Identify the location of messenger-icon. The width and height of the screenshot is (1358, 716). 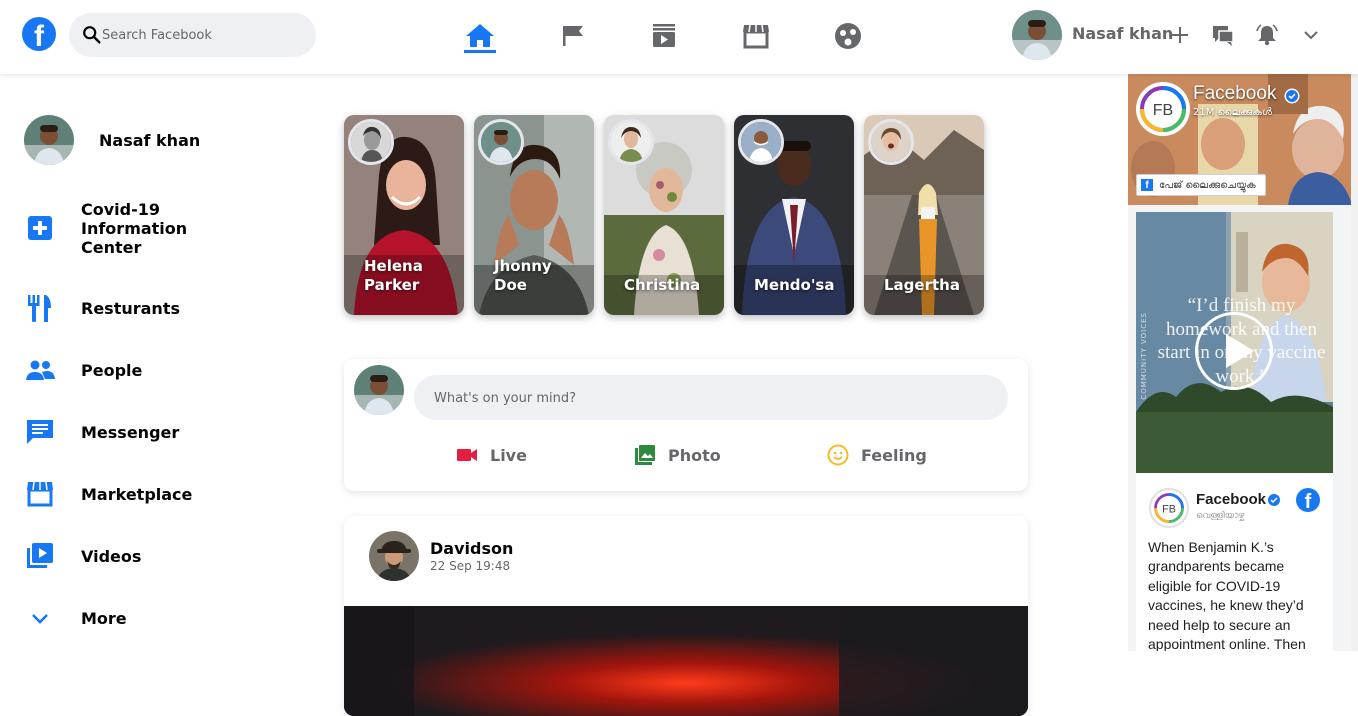
(1223, 35).